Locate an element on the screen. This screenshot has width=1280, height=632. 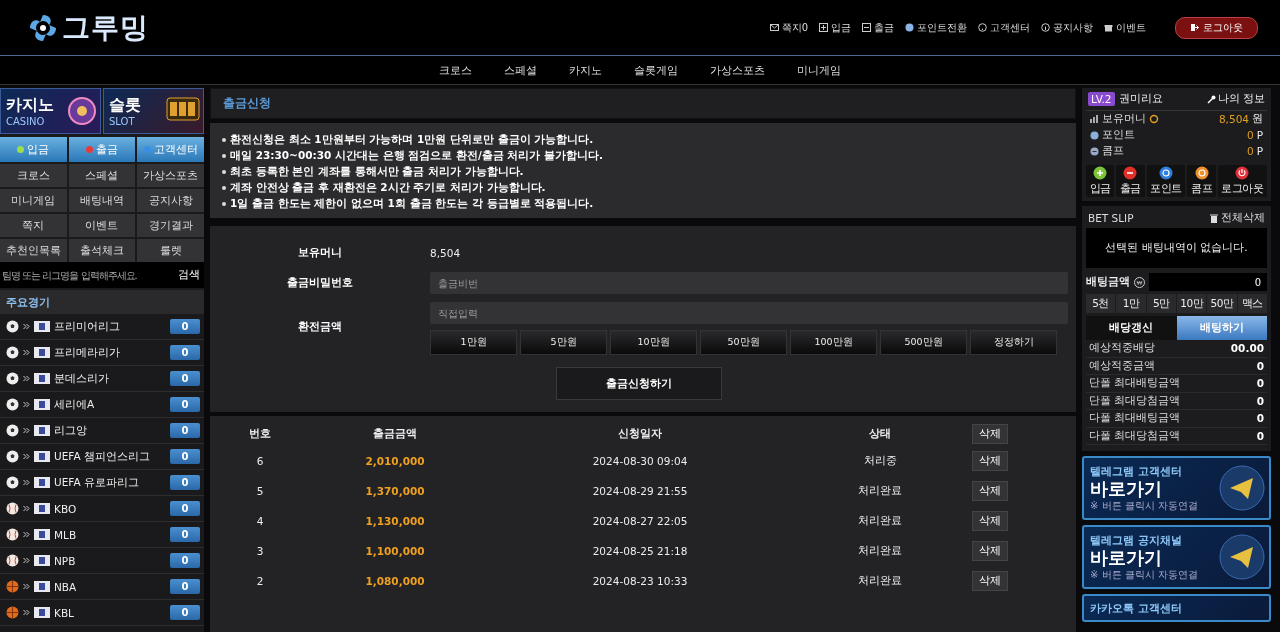
refresh-icon is located at coordinates (1154, 119).